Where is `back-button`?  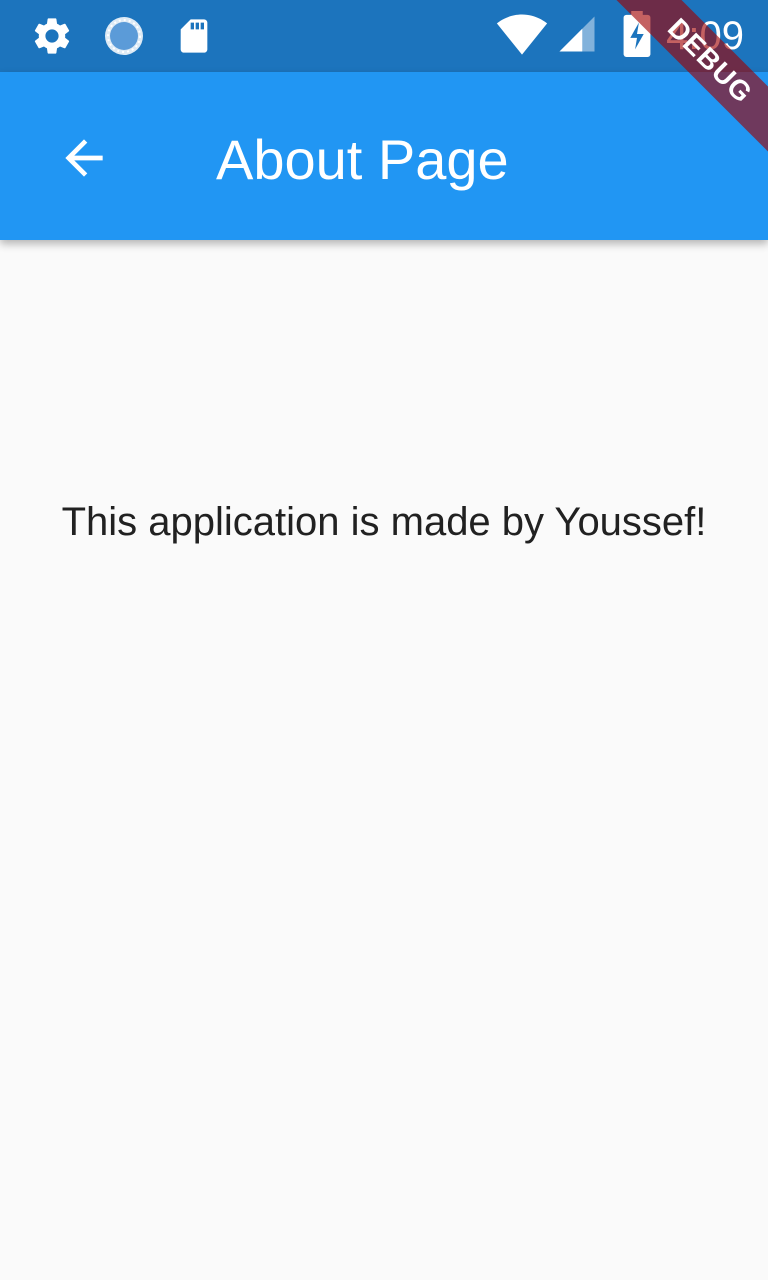 back-button is located at coordinates (84, 160).